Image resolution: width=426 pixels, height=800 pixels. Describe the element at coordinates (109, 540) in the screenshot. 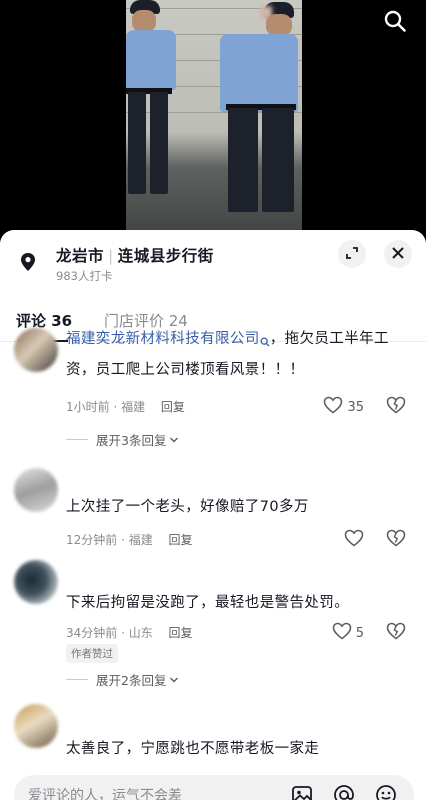

I see `comment-time: 12分钟前 · 福建` at that location.